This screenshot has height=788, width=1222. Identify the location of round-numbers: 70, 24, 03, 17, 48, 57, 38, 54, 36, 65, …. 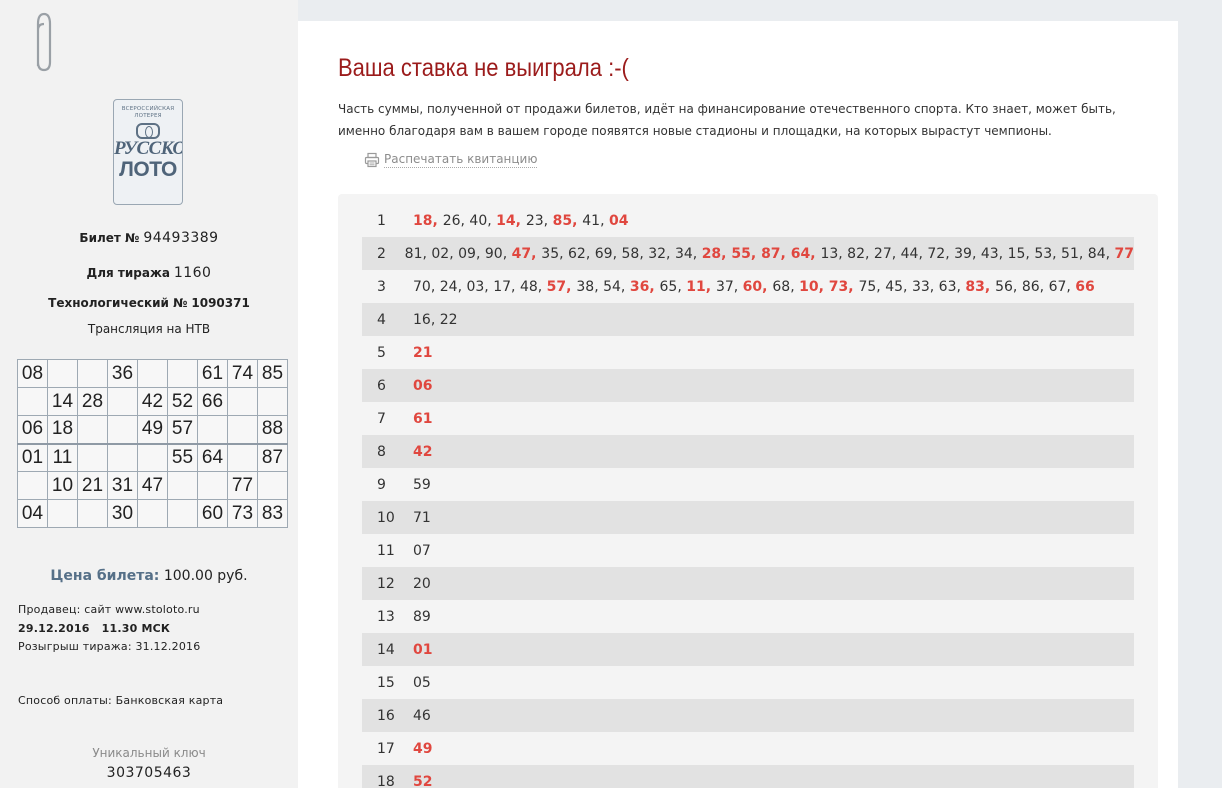
(754, 286).